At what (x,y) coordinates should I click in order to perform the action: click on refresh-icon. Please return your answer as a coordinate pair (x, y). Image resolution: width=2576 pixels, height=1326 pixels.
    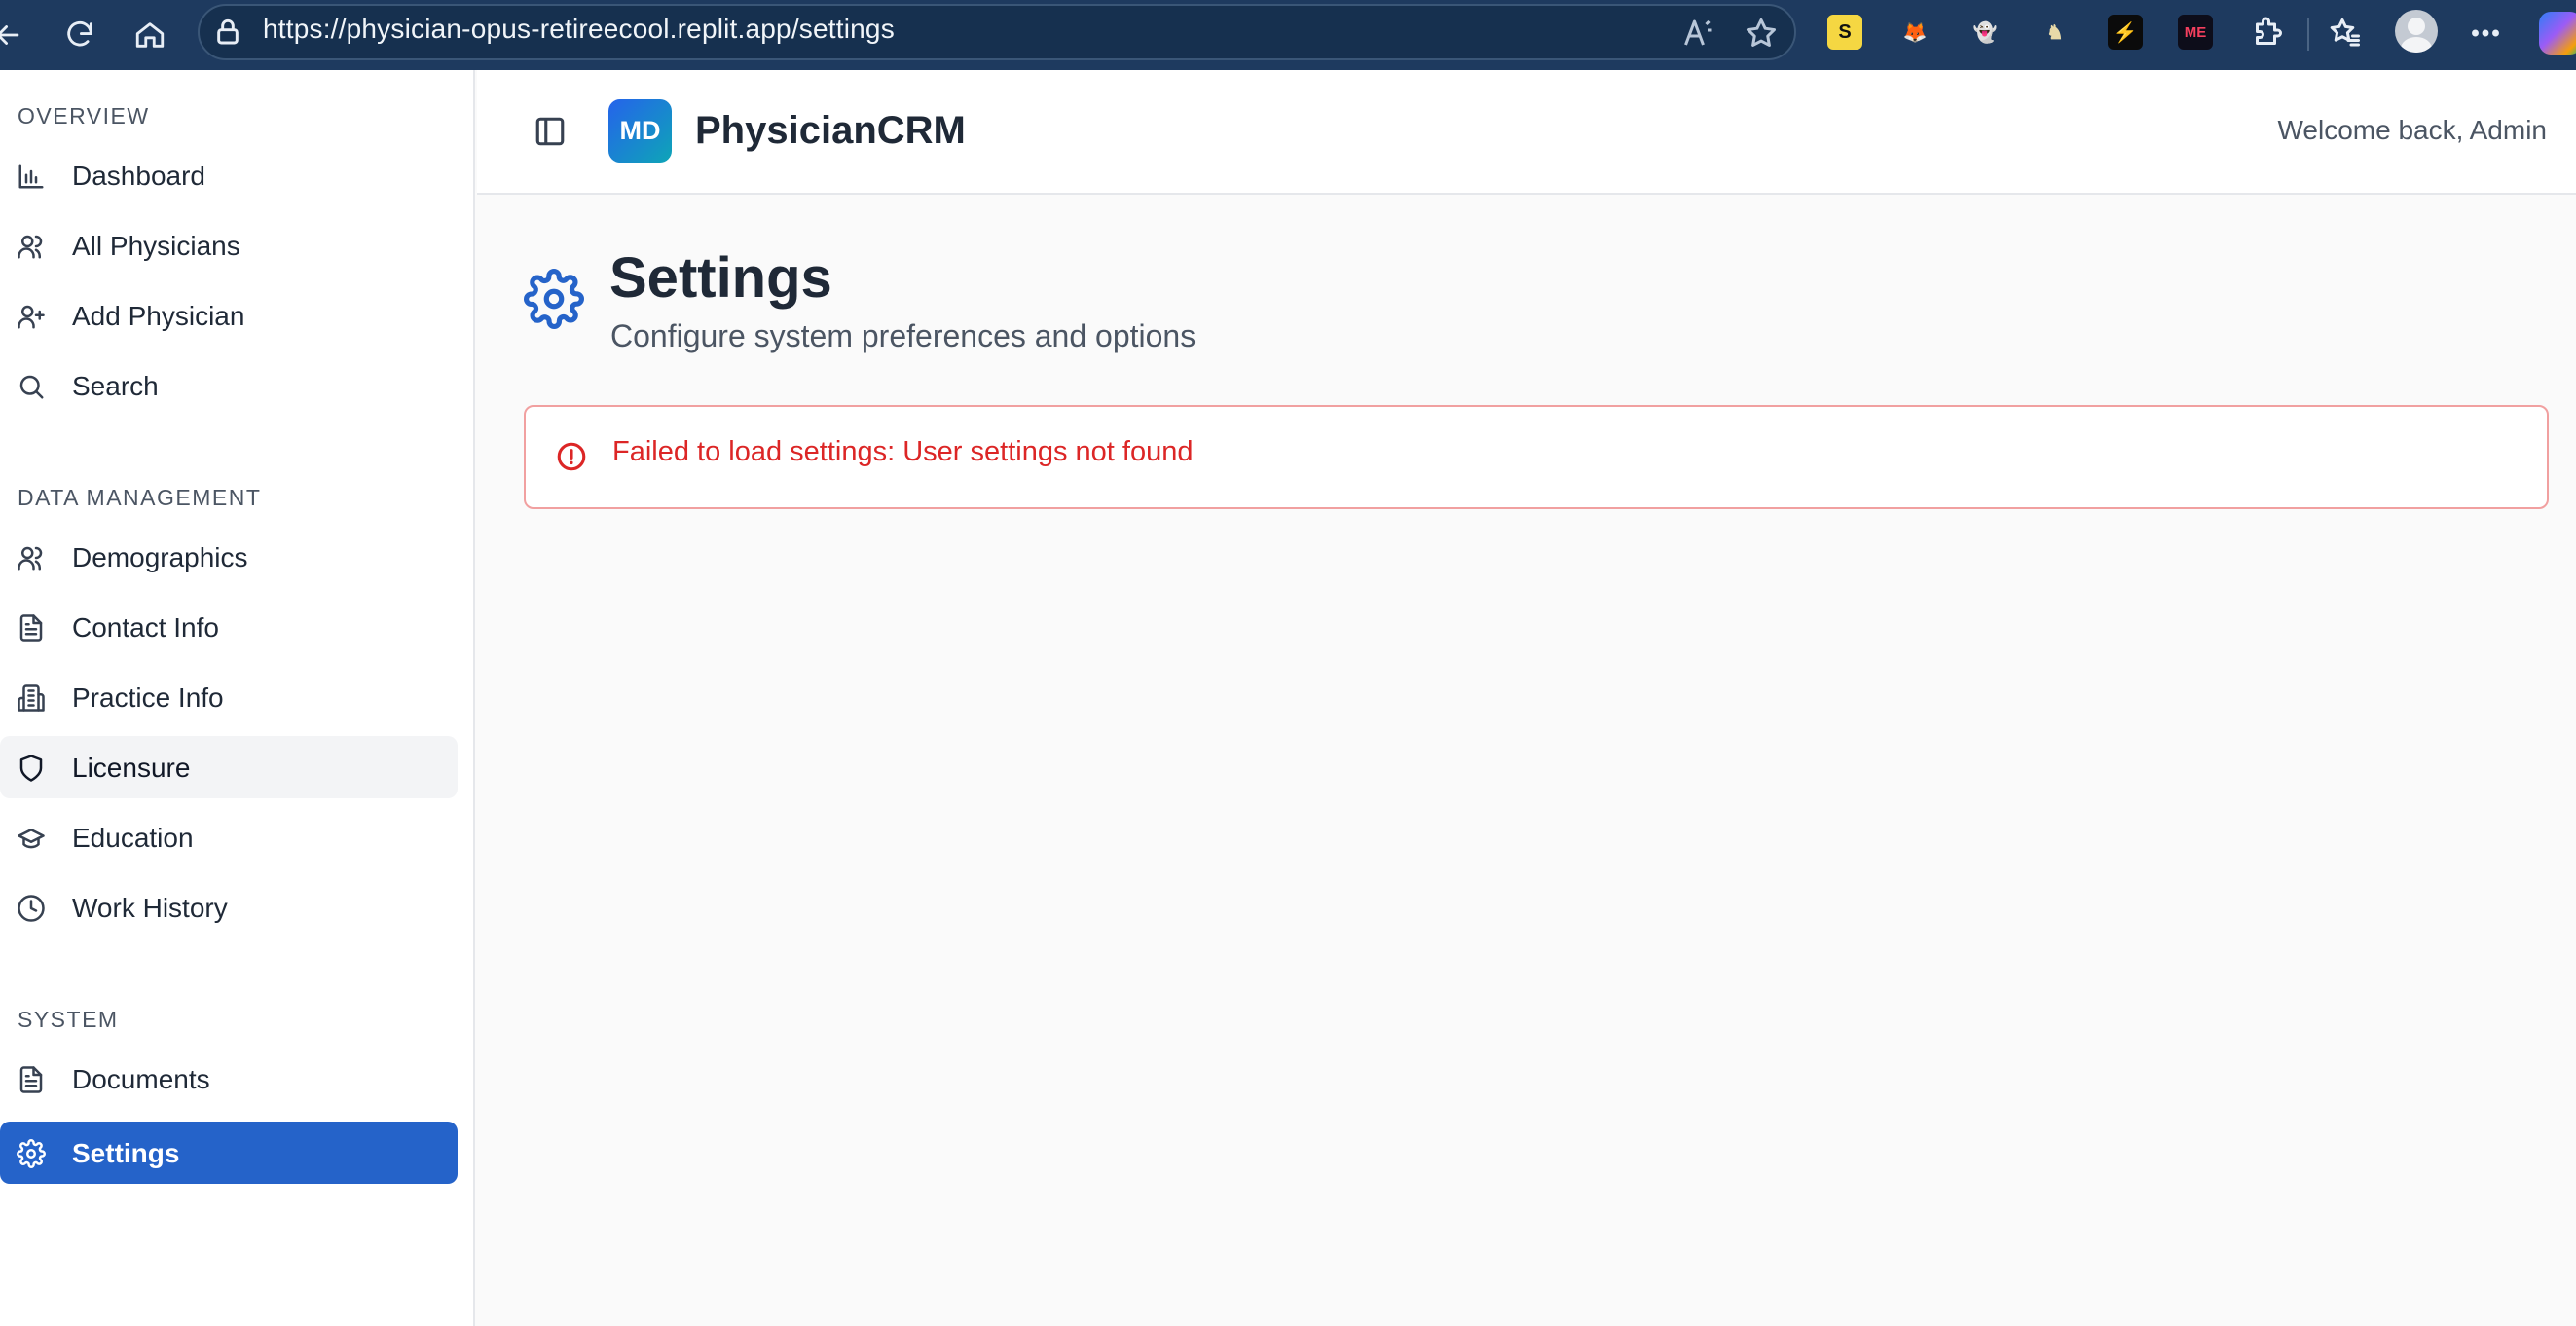
    Looking at the image, I should click on (79, 34).